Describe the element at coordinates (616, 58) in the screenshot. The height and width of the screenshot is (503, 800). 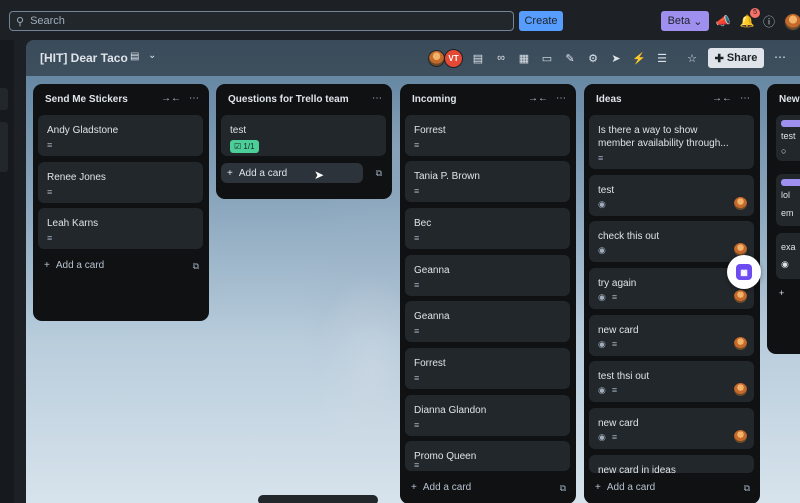
I see `rocket-icon: ➤` at that location.